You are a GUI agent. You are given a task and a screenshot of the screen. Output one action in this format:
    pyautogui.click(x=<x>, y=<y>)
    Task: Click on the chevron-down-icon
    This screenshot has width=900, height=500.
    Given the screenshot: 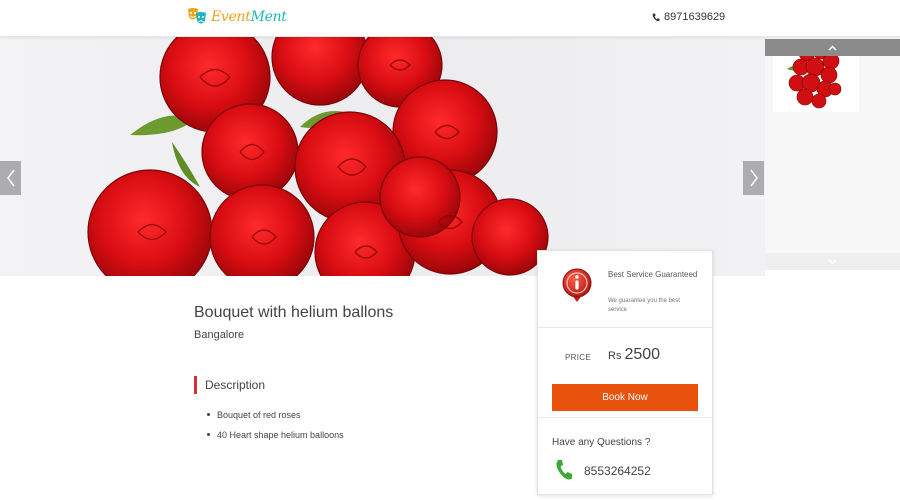 What is the action you would take?
    pyautogui.click(x=832, y=261)
    